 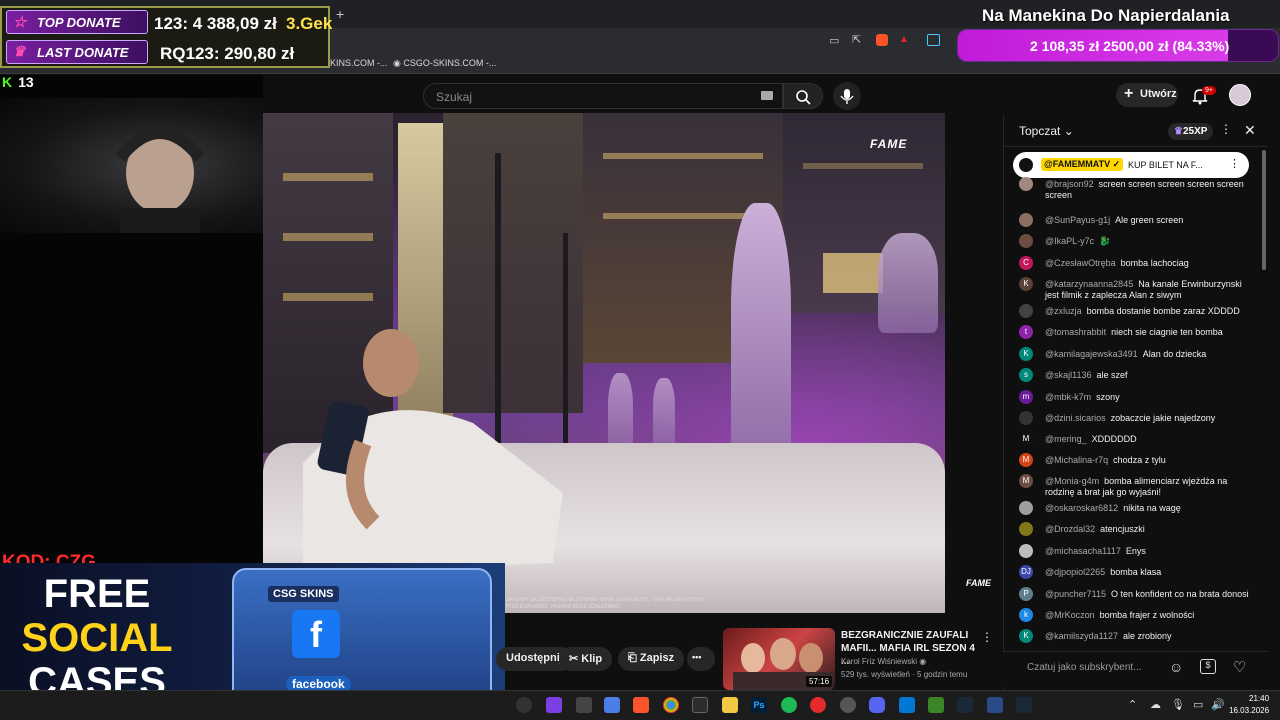 What do you see at coordinates (1234, 163) in the screenshot?
I see `pinned-menu-icon: ⋮` at bounding box center [1234, 163].